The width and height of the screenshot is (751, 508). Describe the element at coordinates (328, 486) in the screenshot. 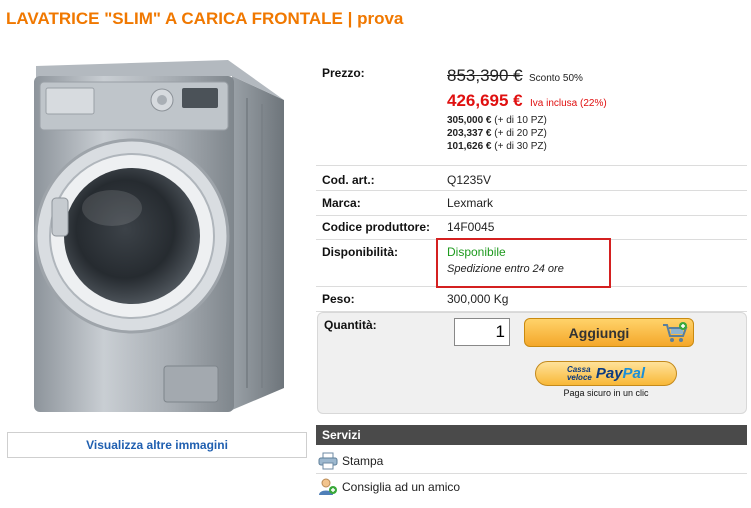

I see `user-recommend-icon` at that location.